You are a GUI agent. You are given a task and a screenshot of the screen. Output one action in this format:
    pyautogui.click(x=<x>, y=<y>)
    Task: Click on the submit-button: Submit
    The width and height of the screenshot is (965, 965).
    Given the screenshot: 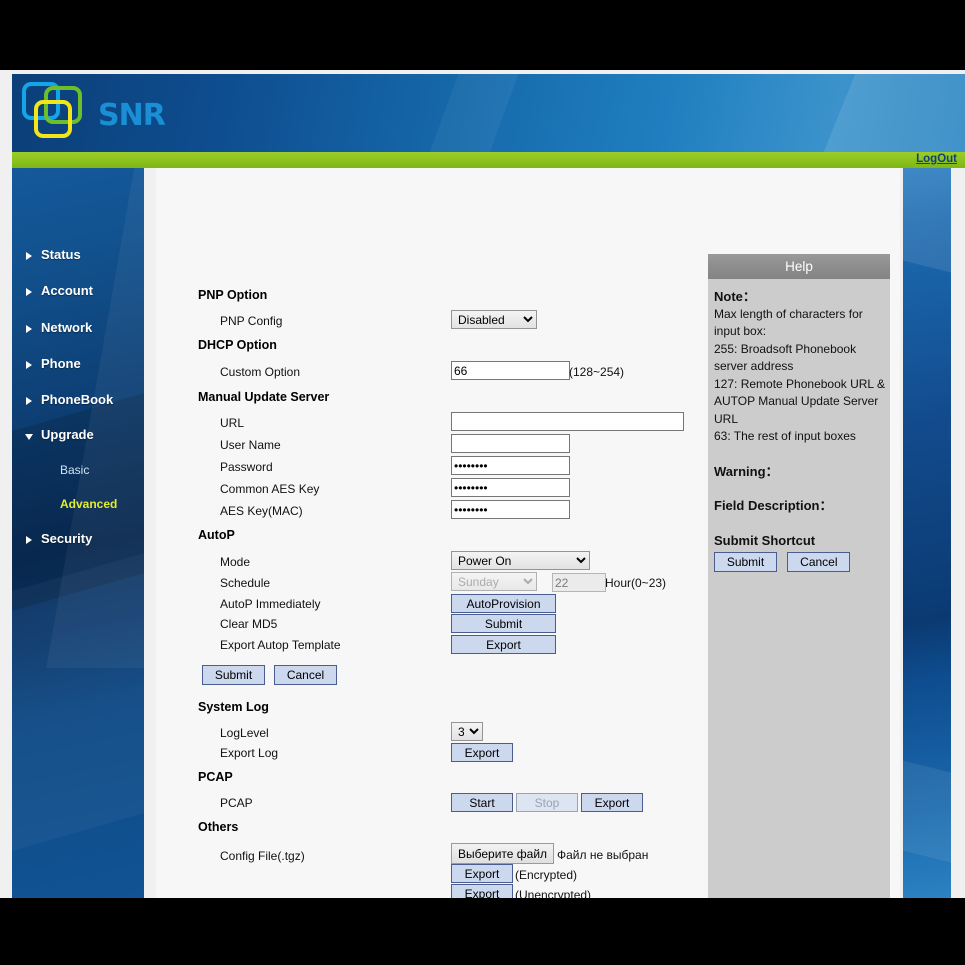 What is the action you would take?
    pyautogui.click(x=233, y=675)
    